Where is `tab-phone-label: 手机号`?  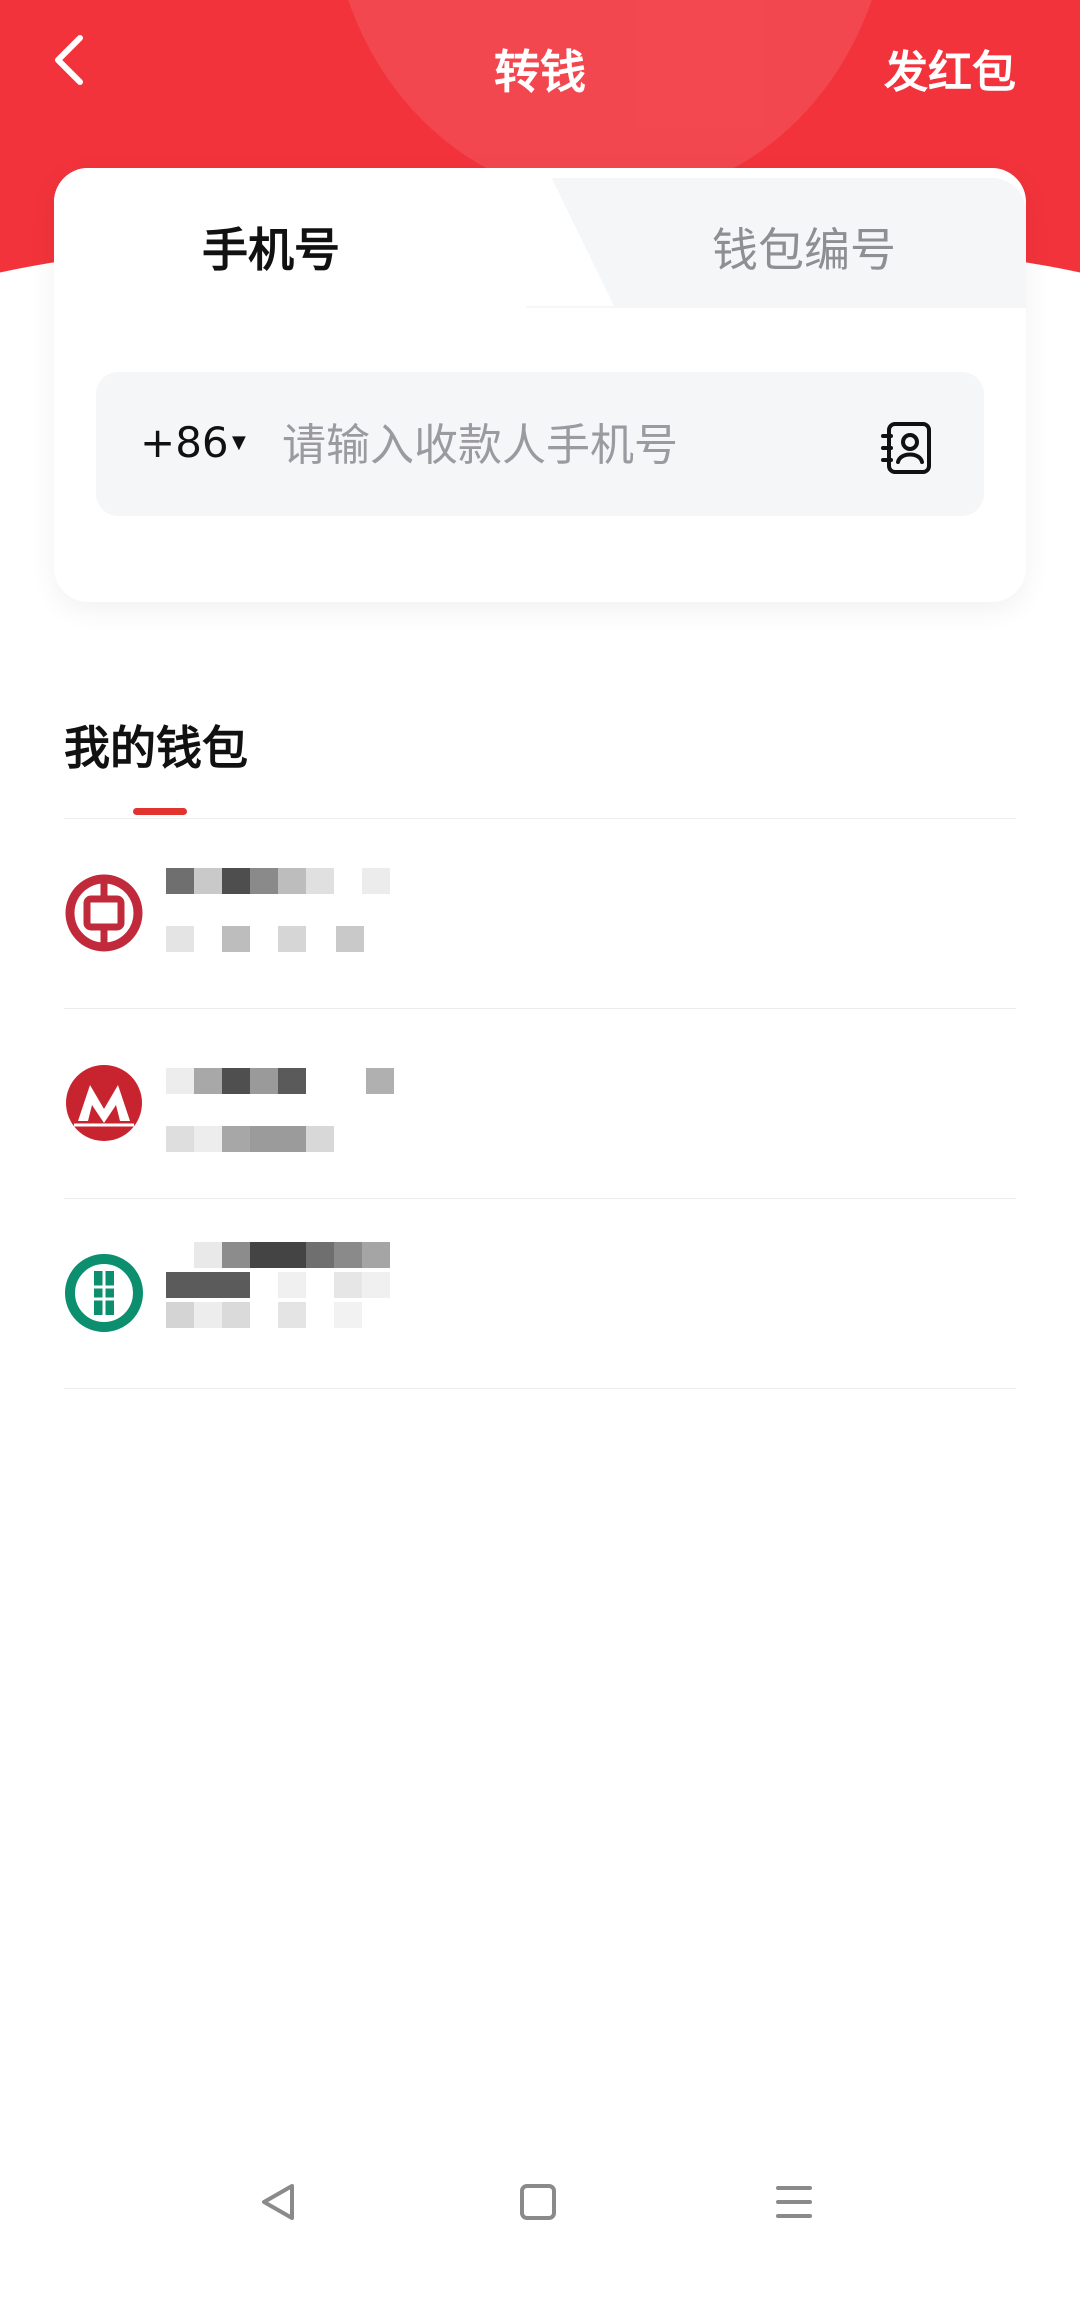
tab-phone-label: 手机号 is located at coordinates (271, 247).